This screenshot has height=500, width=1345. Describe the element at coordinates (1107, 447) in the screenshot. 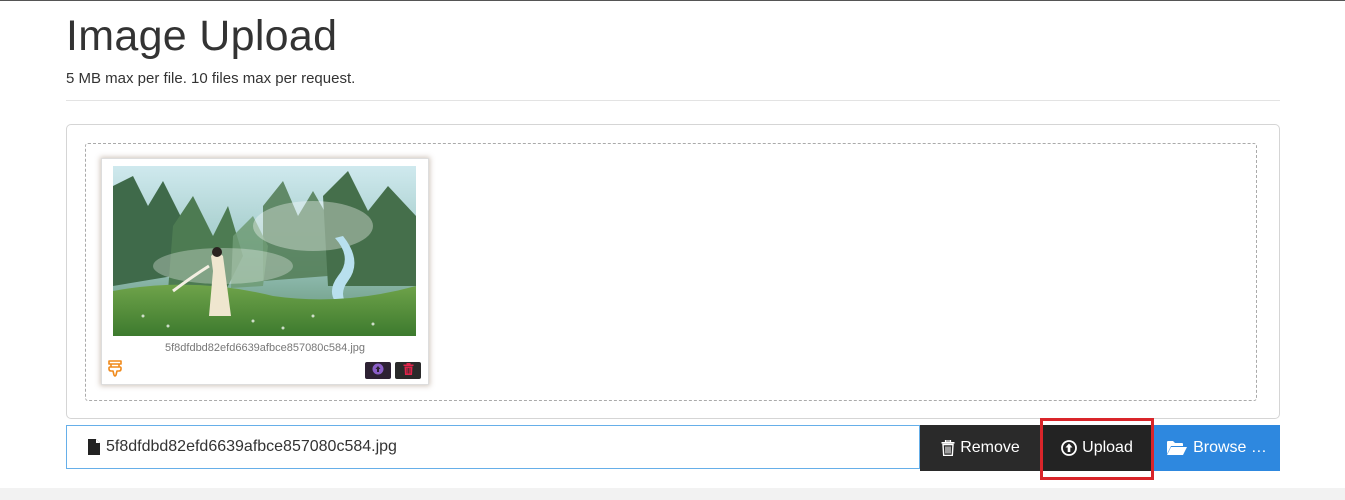

I see `upload-label: Upload` at that location.